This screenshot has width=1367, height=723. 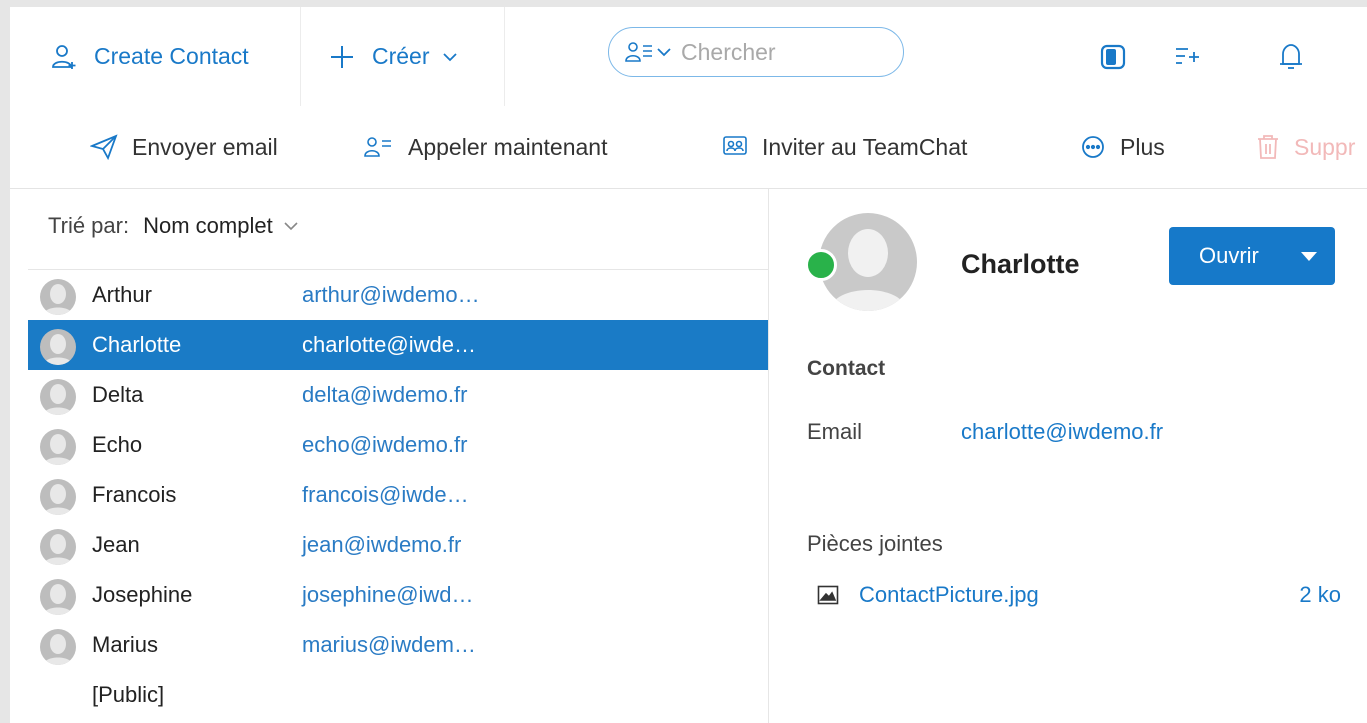 I want to click on email-link: charlotte@iwdemo.fr, so click(x=1062, y=432).